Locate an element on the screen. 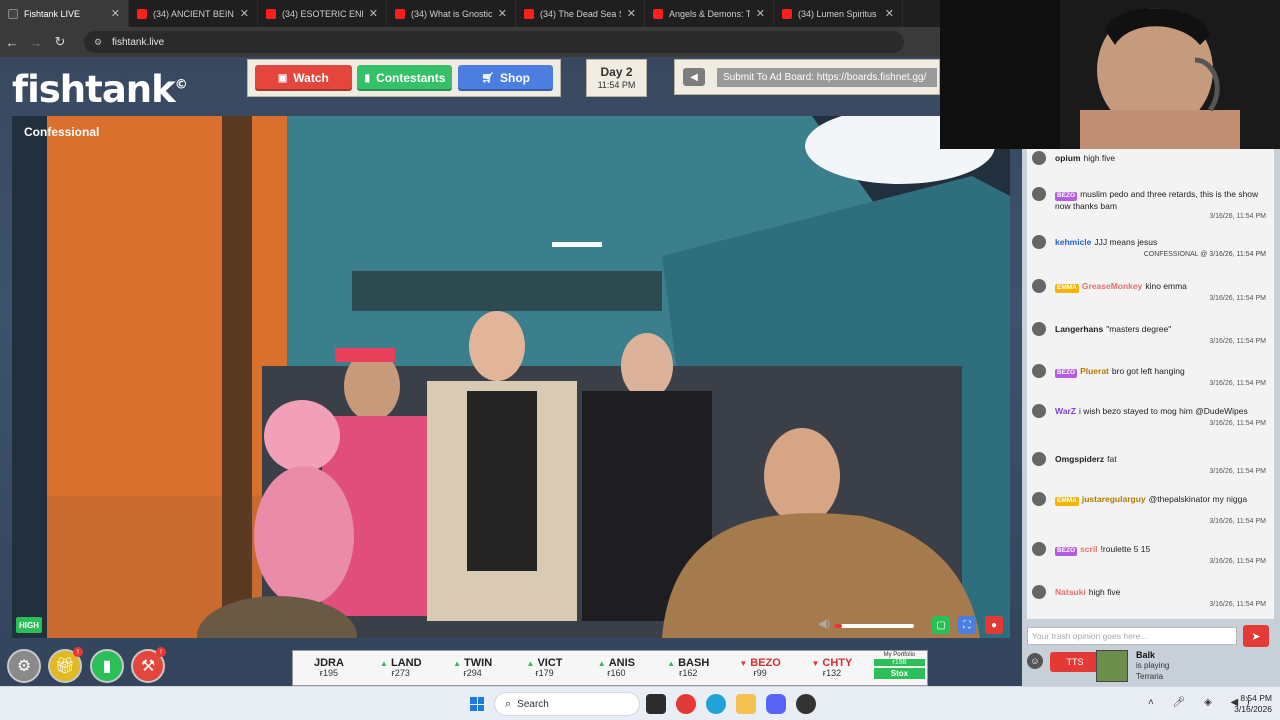  ticker-item: ▼ CHTY ғ132 is located at coordinates (832, 668).